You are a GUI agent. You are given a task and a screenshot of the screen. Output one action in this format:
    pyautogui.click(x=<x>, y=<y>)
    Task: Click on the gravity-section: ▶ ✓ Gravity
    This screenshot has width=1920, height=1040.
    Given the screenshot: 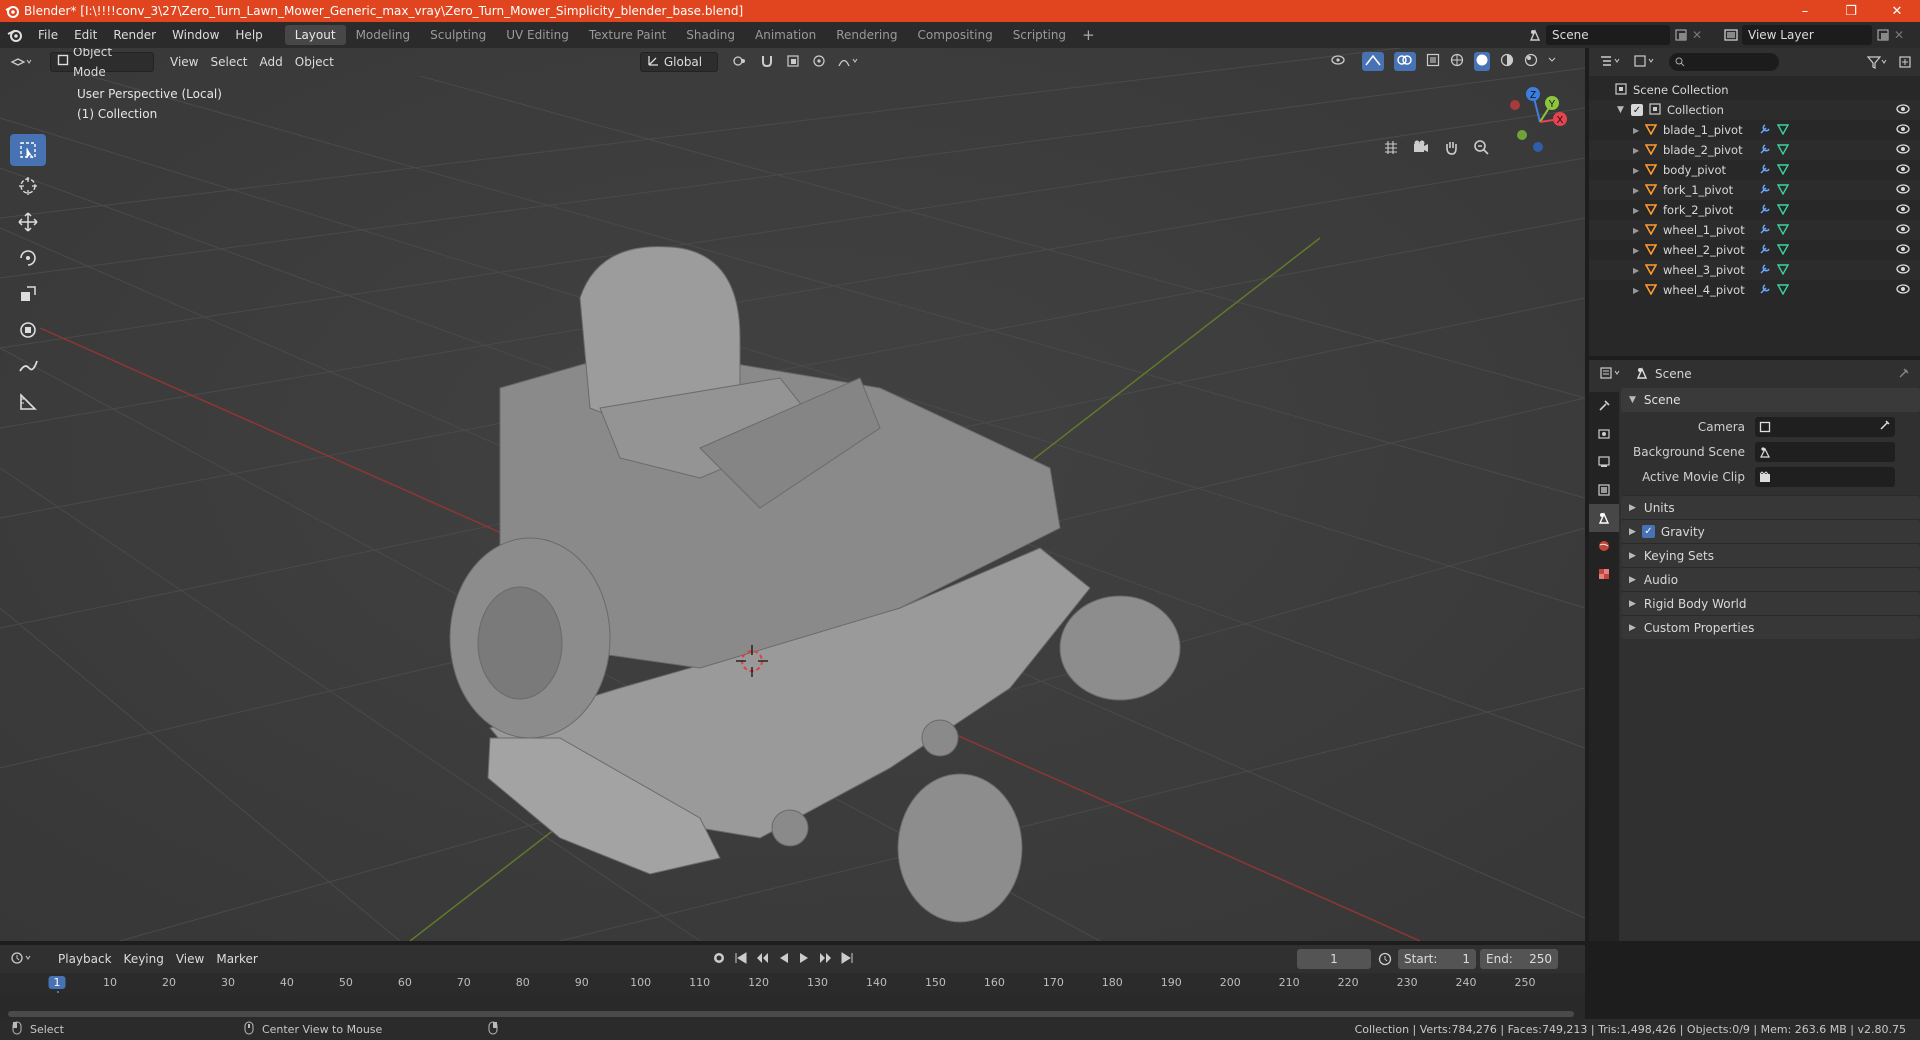 What is the action you would take?
    pyautogui.click(x=1770, y=531)
    